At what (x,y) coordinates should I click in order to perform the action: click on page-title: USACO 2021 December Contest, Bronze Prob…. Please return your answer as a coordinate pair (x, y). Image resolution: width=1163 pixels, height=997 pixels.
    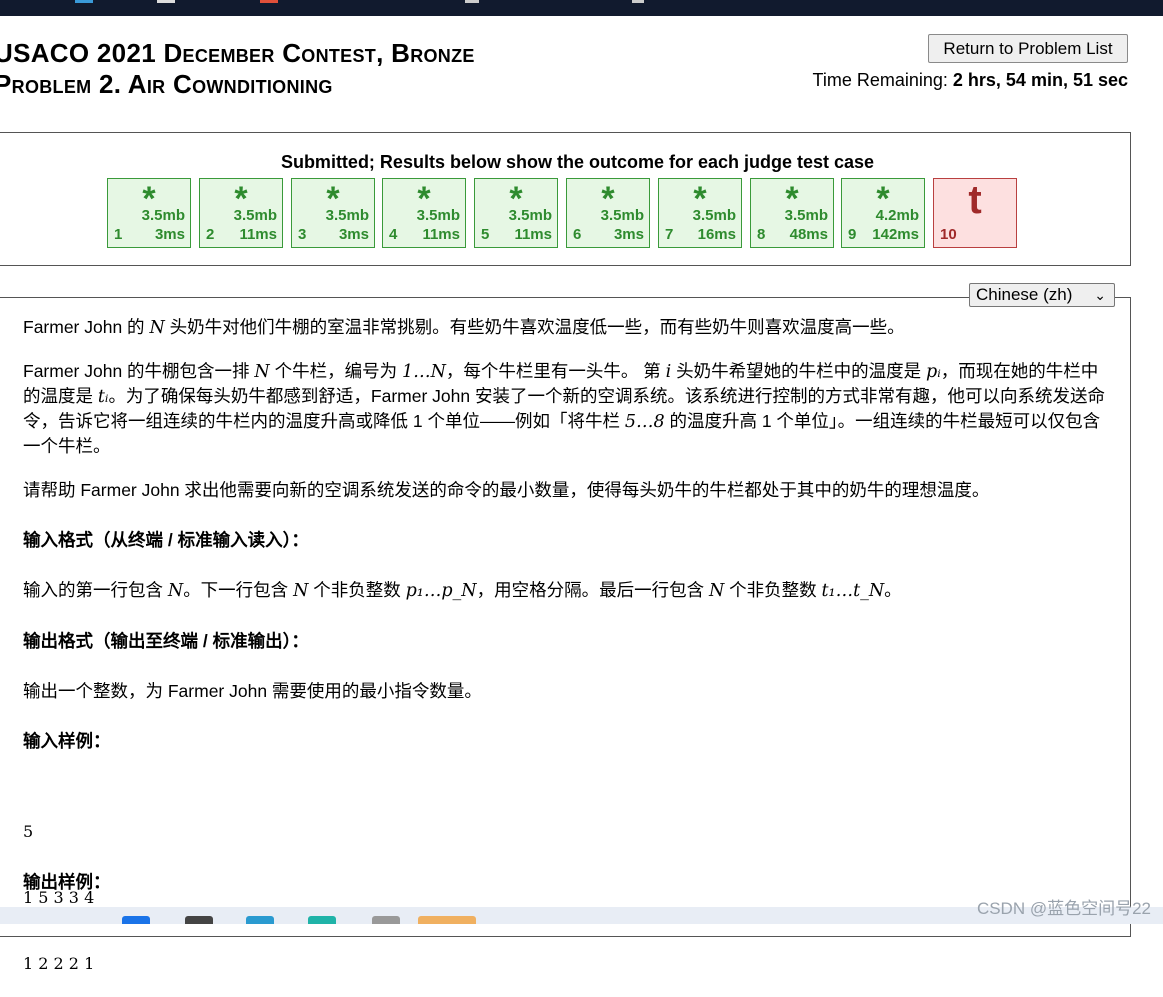
    Looking at the image, I should click on (347, 69).